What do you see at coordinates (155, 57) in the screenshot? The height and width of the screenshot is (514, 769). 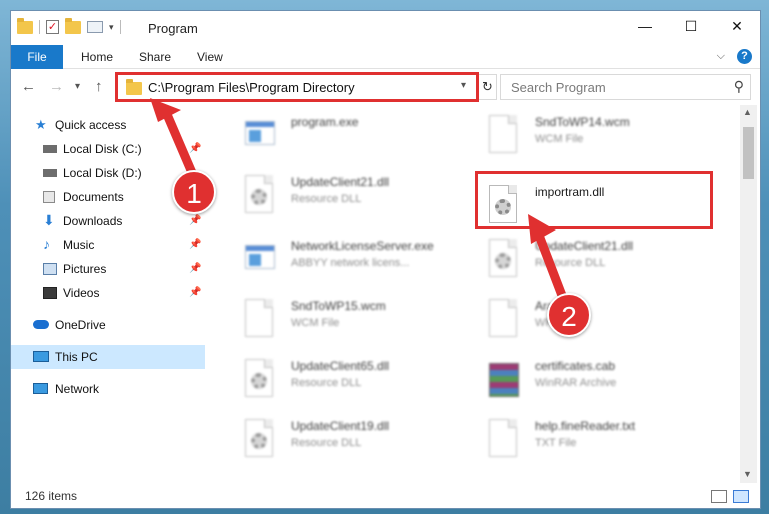 I see `tab-share: Share` at bounding box center [155, 57].